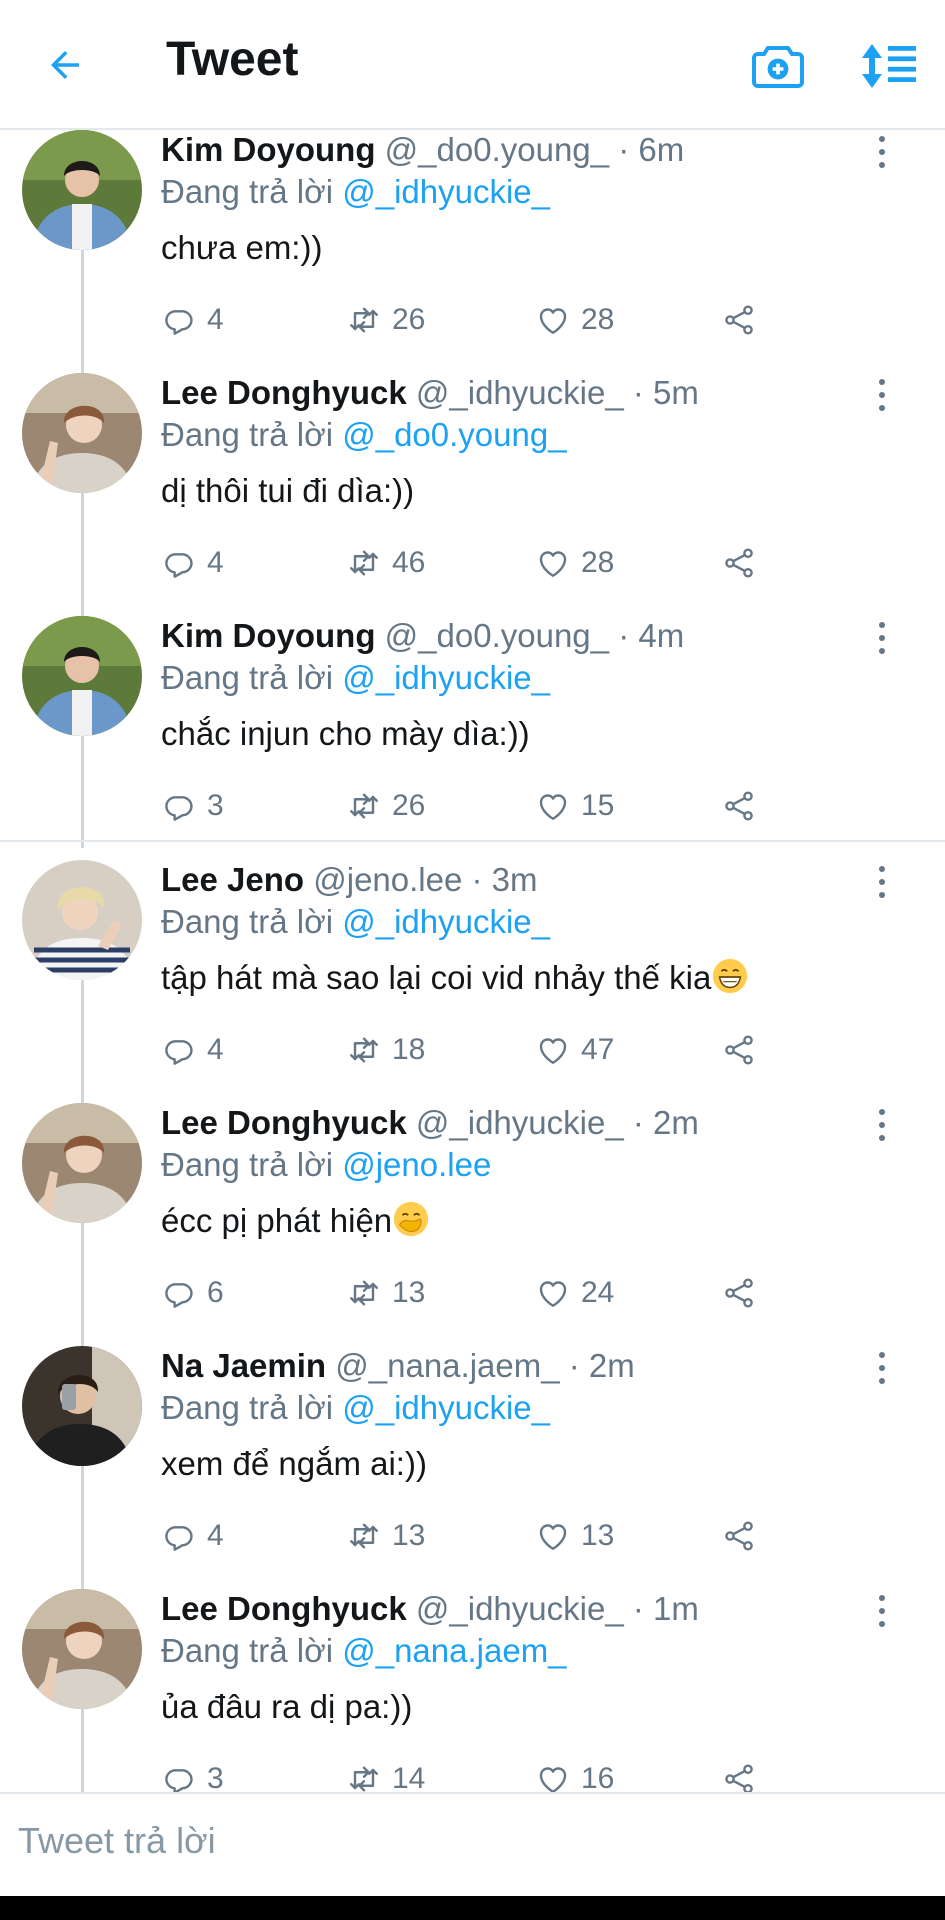 The image size is (945, 1920). I want to click on retweet-button: 18, so click(385, 1050).